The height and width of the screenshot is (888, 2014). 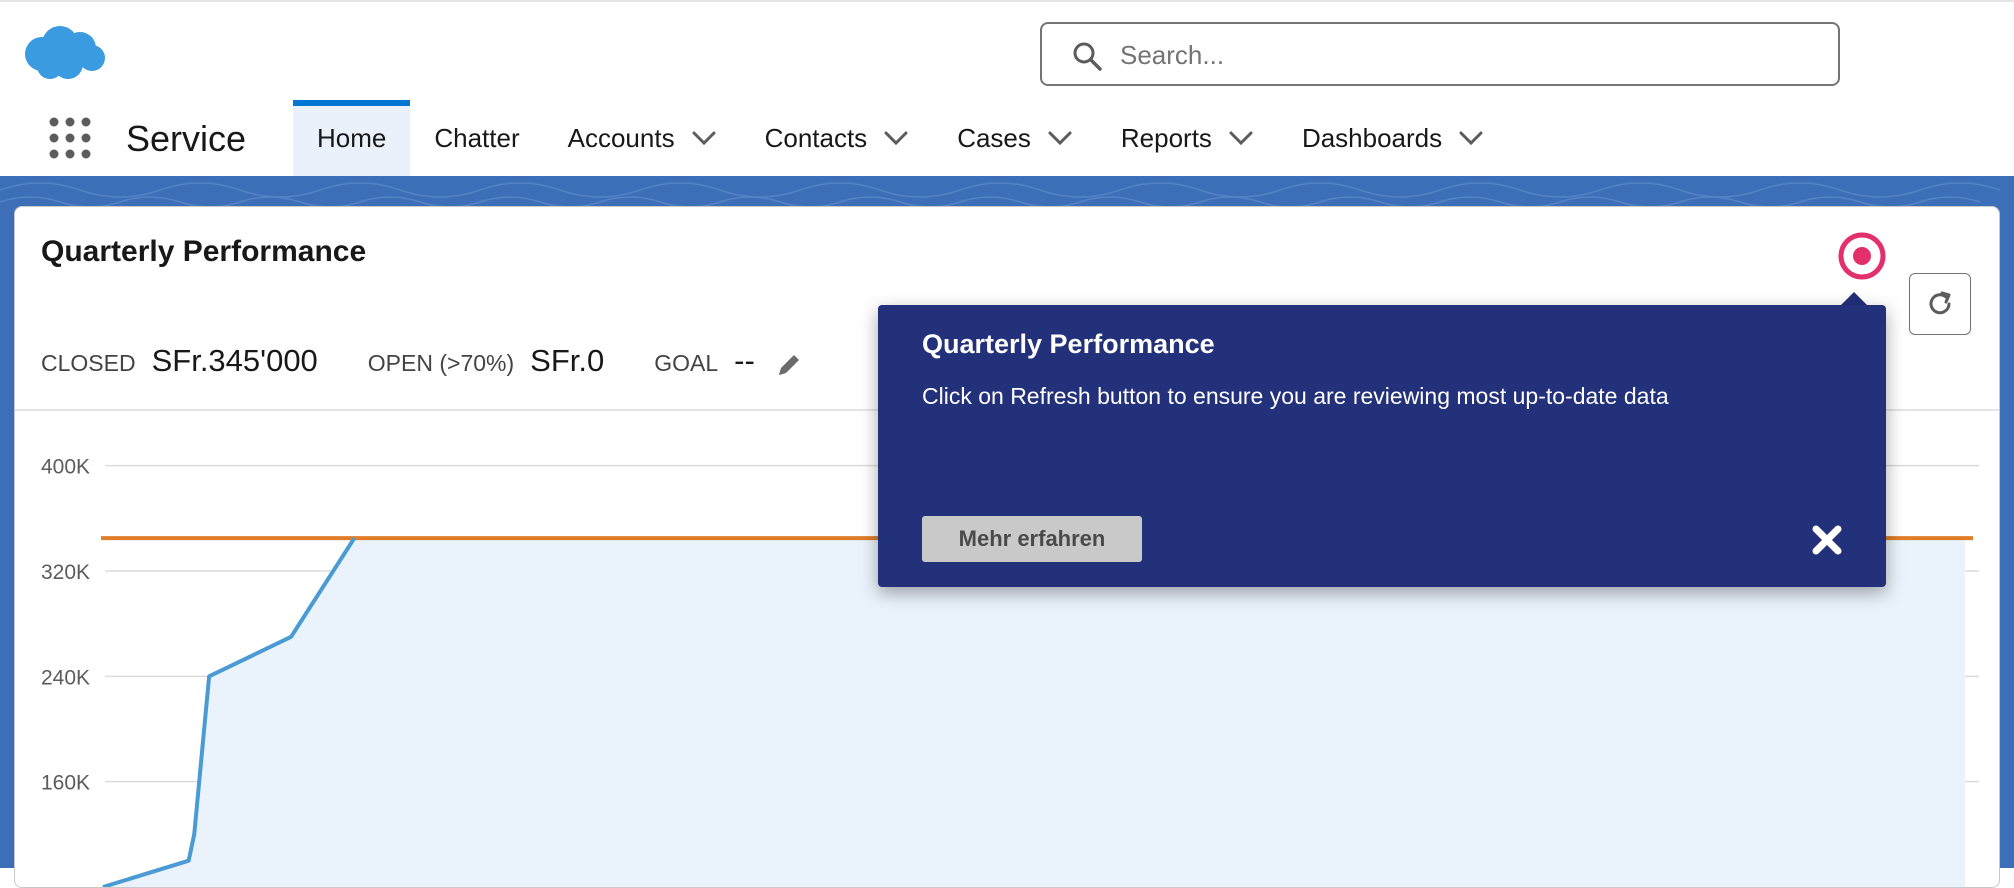 I want to click on y-tick-label: 400K, so click(x=65, y=467).